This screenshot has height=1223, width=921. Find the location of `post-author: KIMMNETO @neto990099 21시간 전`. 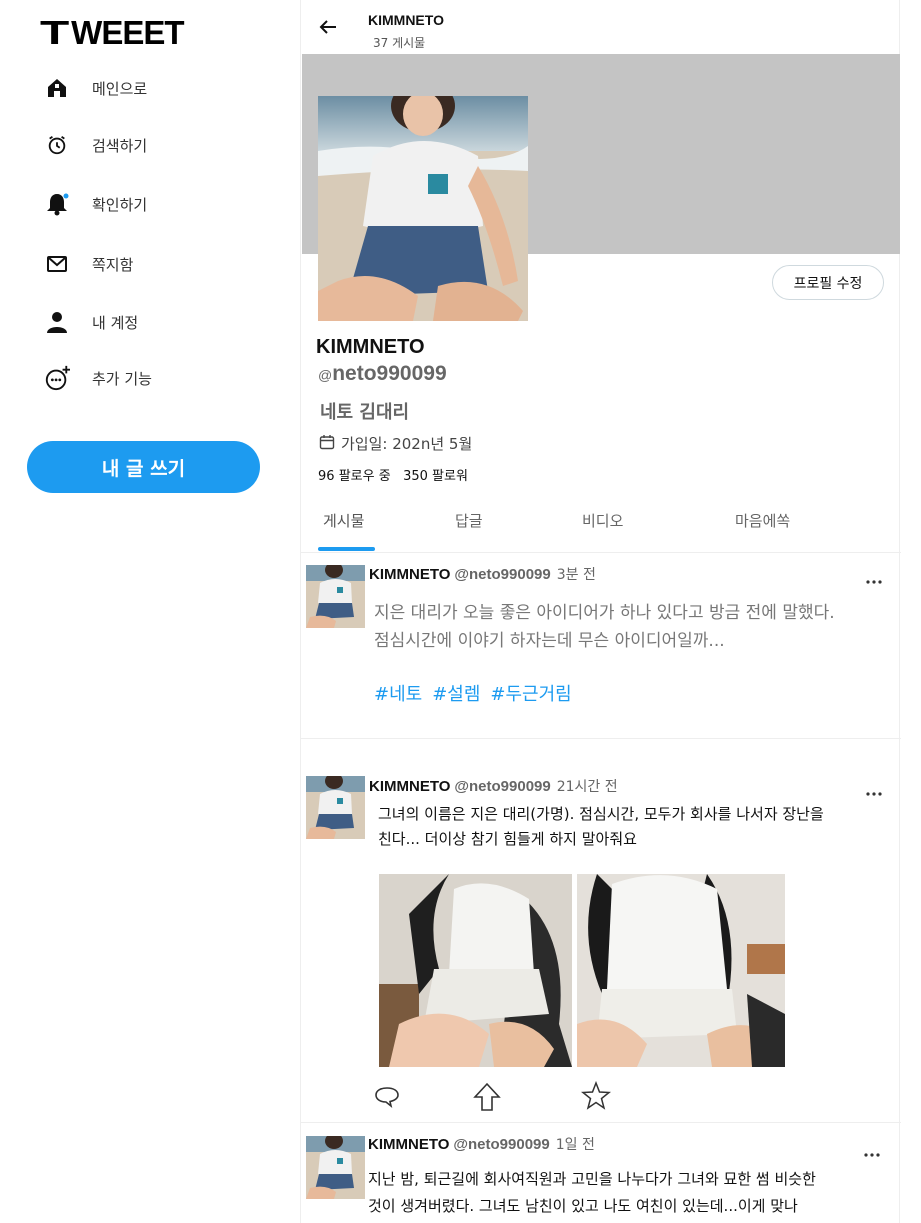

post-author: KIMMNETO @neto990099 21시간 전 is located at coordinates (493, 786).